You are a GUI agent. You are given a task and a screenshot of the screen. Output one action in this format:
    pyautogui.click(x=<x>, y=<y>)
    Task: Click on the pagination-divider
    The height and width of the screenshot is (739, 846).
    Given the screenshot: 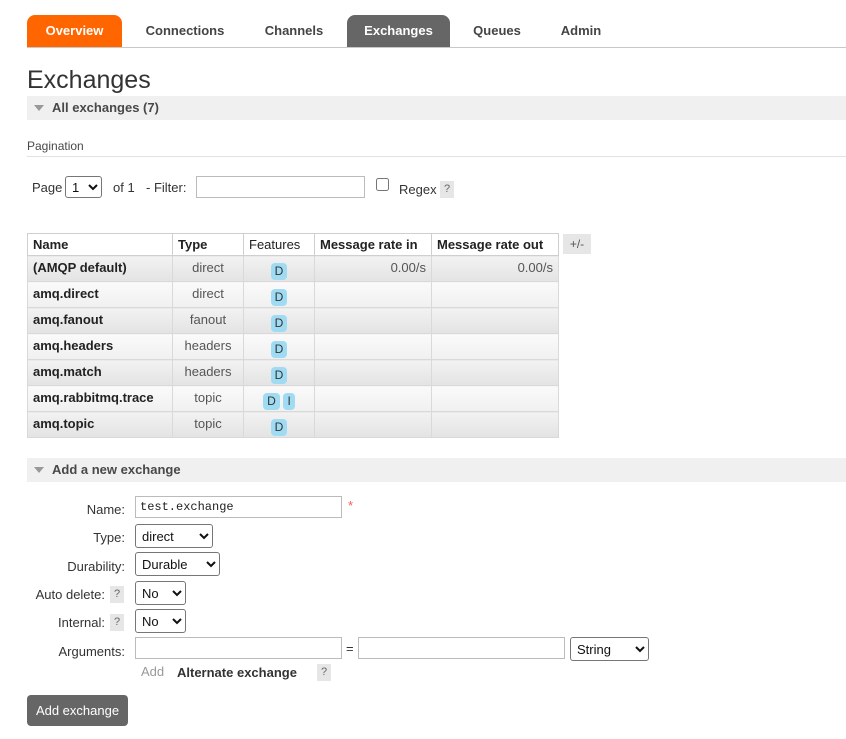 What is the action you would take?
    pyautogui.click(x=436, y=156)
    